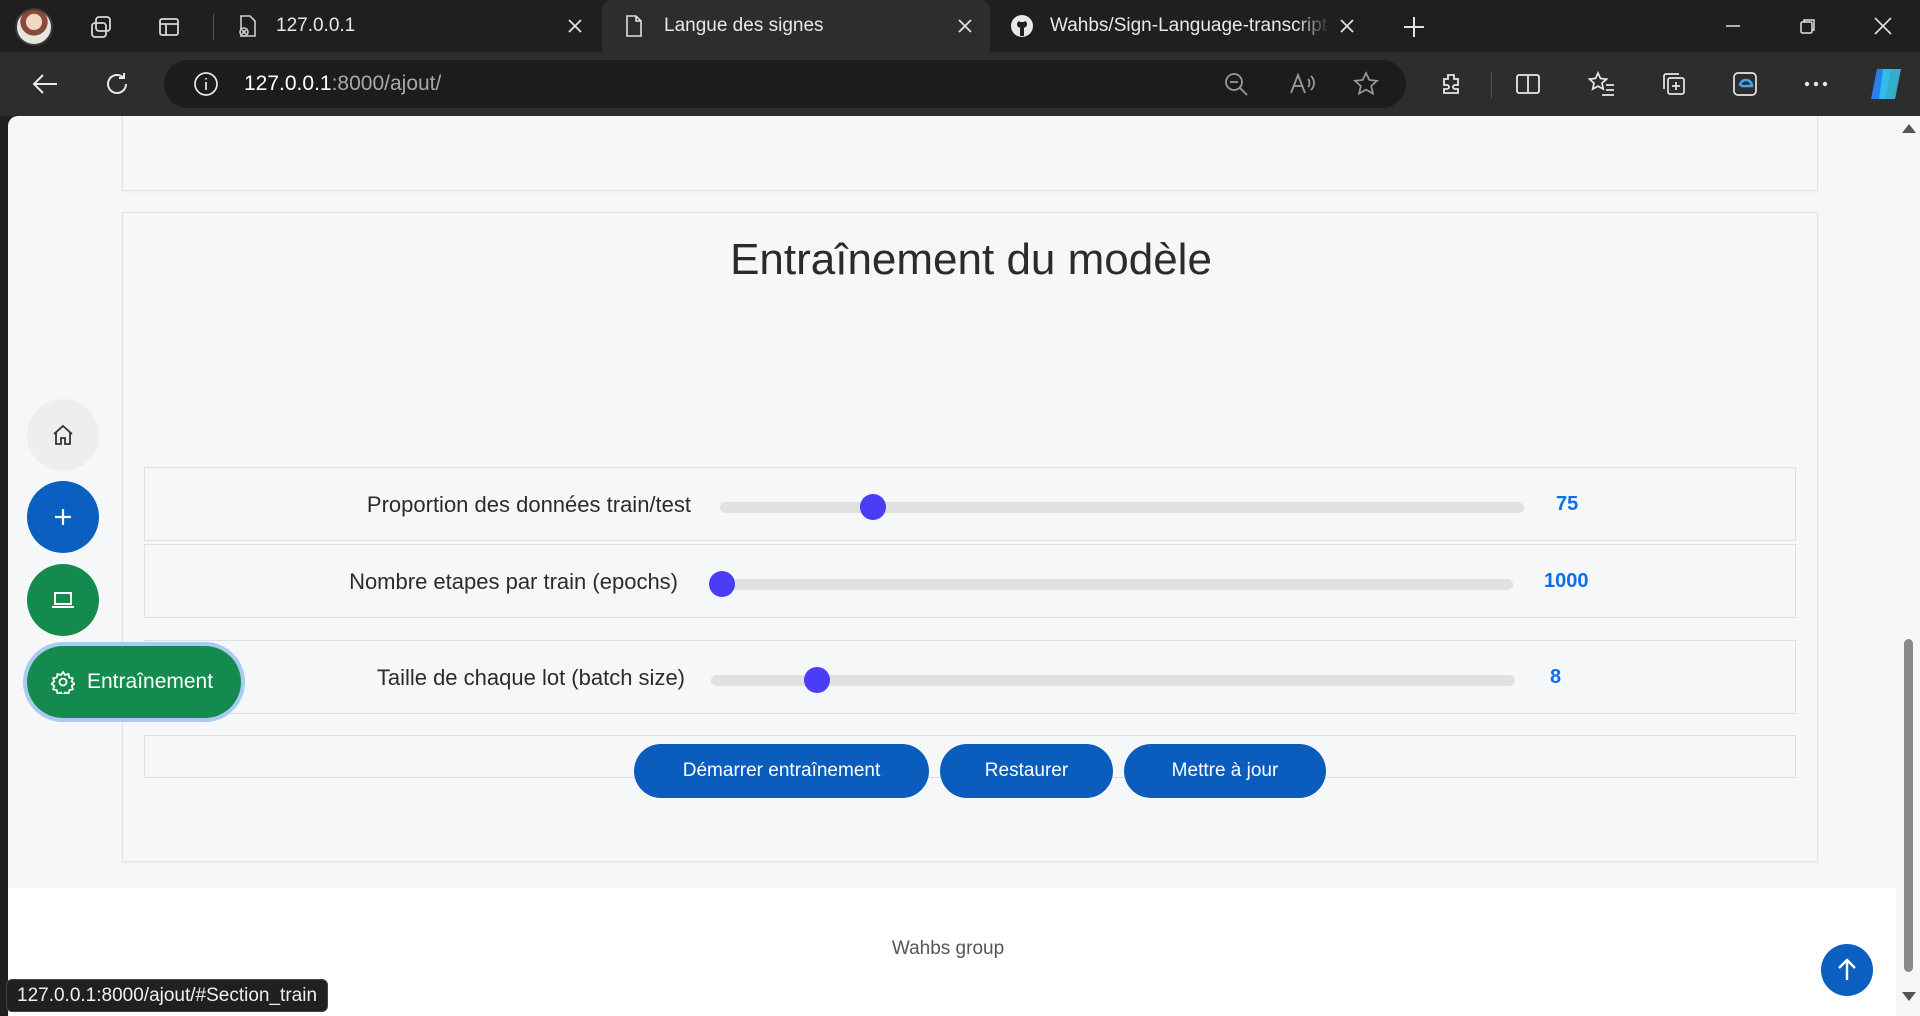 This screenshot has height=1016, width=1920. I want to click on param-label: Taille de chaque lot (batch size), so click(530, 677).